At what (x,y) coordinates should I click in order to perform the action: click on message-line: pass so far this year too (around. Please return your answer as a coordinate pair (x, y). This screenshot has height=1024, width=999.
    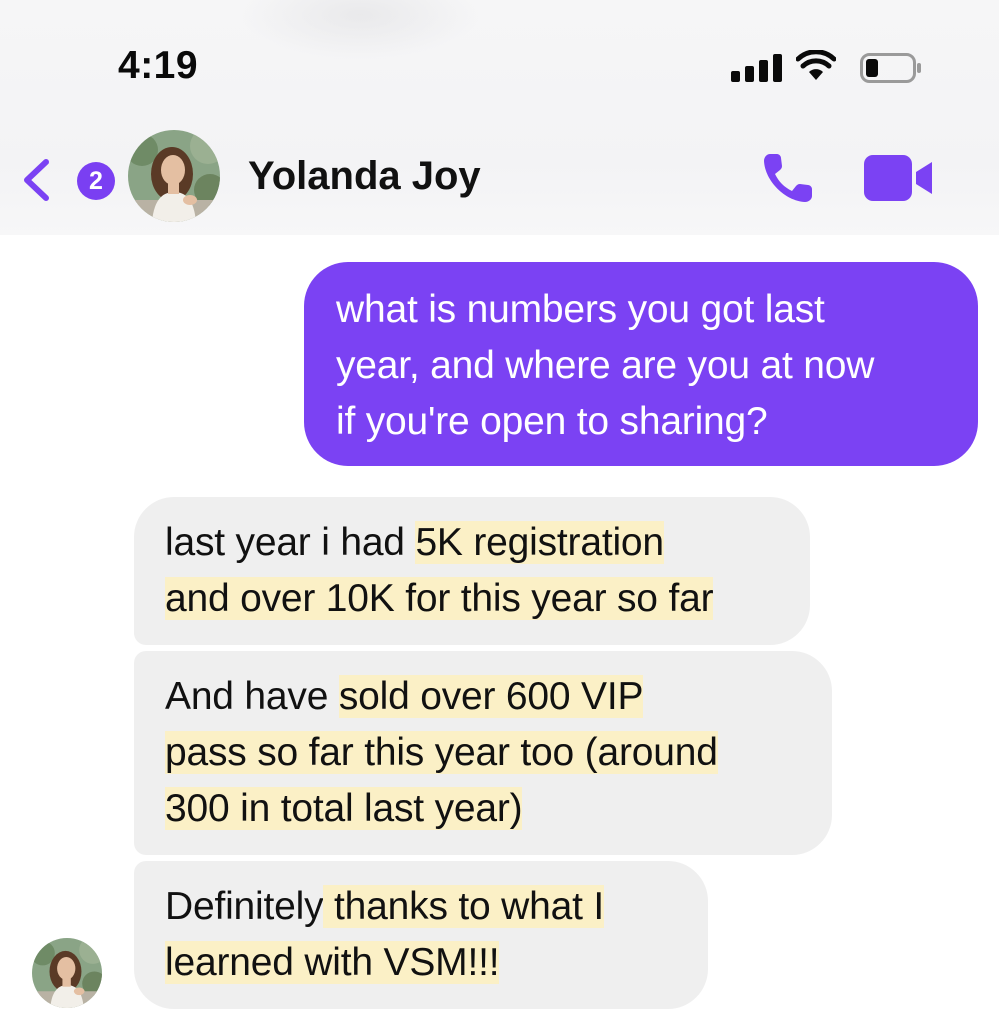
    Looking at the image, I should click on (498, 753).